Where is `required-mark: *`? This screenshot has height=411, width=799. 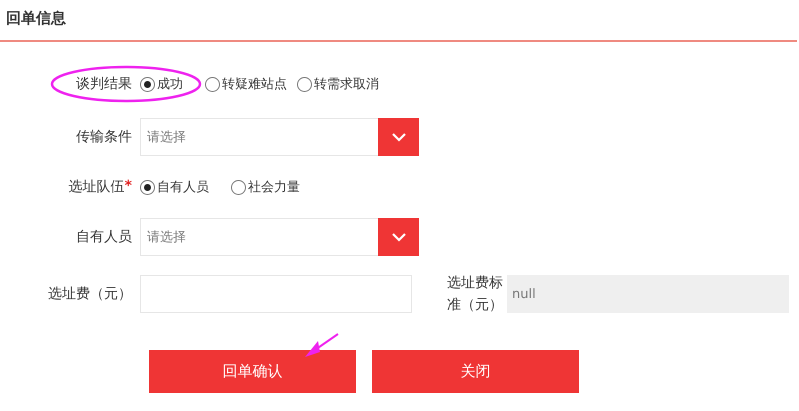 required-mark: * is located at coordinates (128, 187).